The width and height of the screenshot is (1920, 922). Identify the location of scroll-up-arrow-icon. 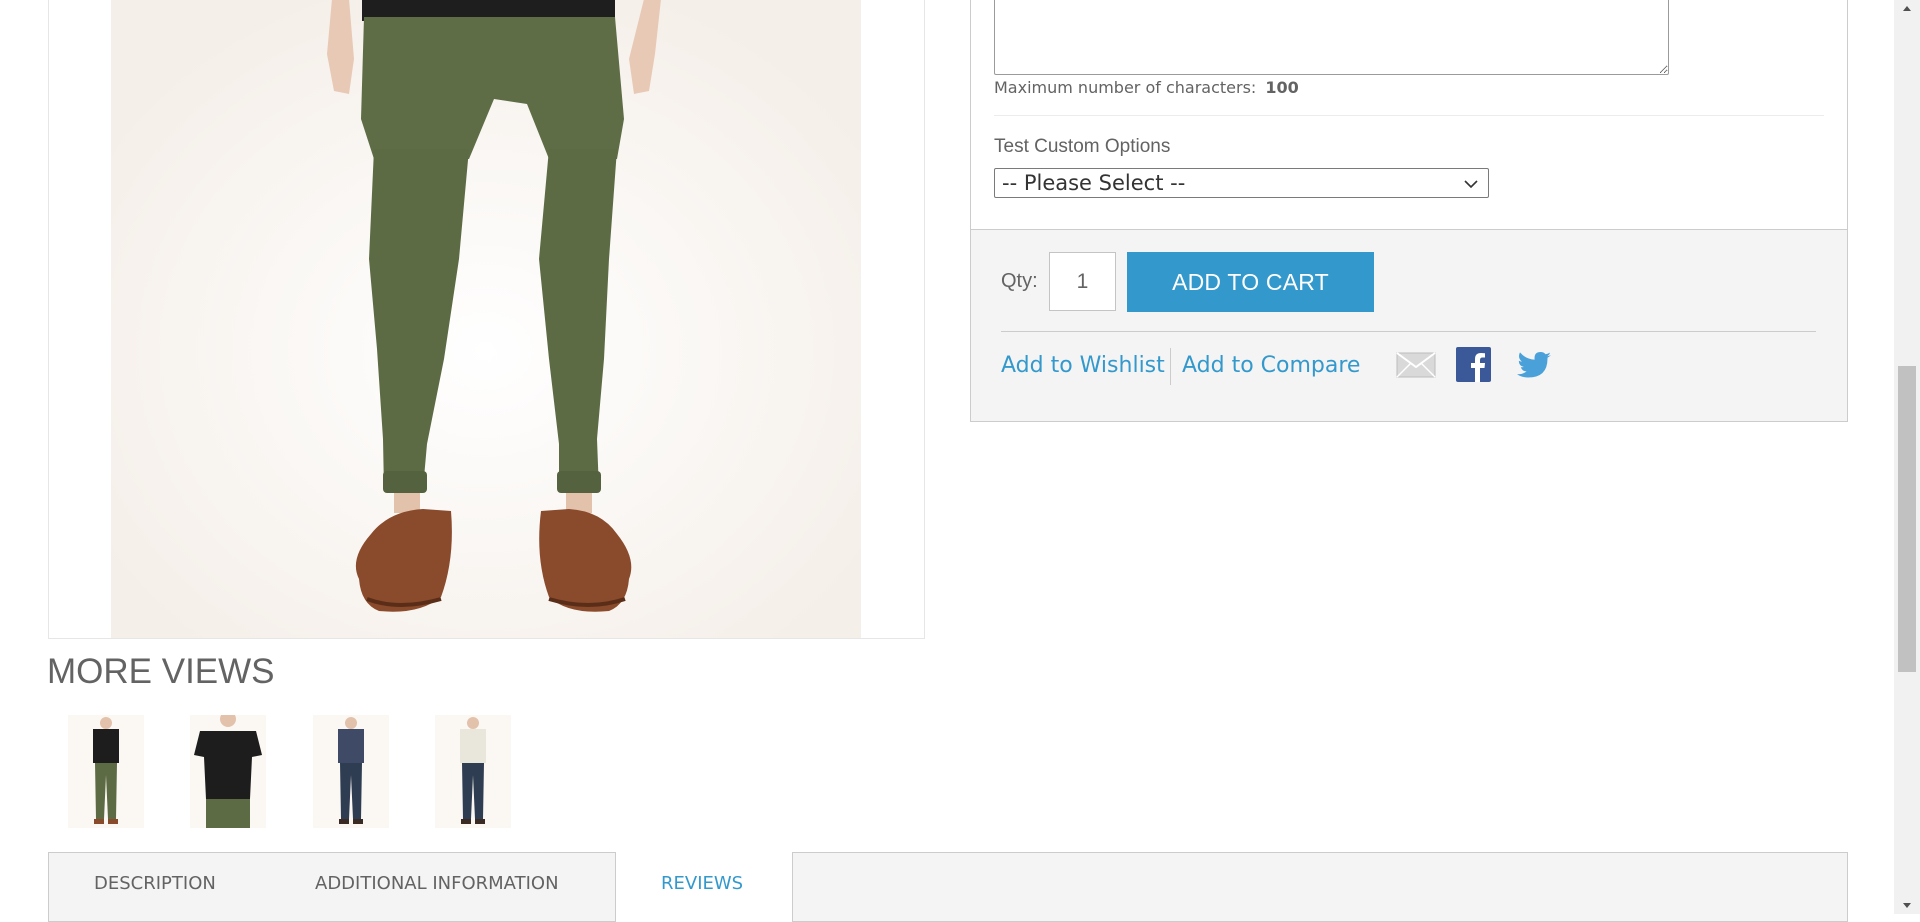
(1907, 8).